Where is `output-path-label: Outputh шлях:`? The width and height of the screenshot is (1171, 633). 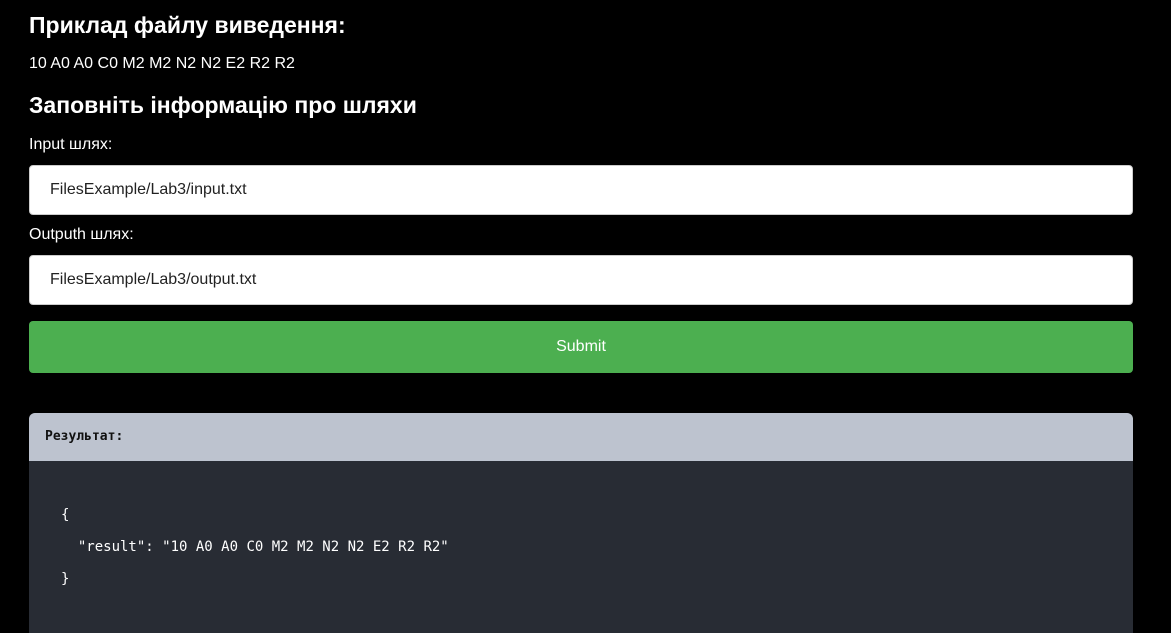 output-path-label: Outputh шлях: is located at coordinates (81, 234).